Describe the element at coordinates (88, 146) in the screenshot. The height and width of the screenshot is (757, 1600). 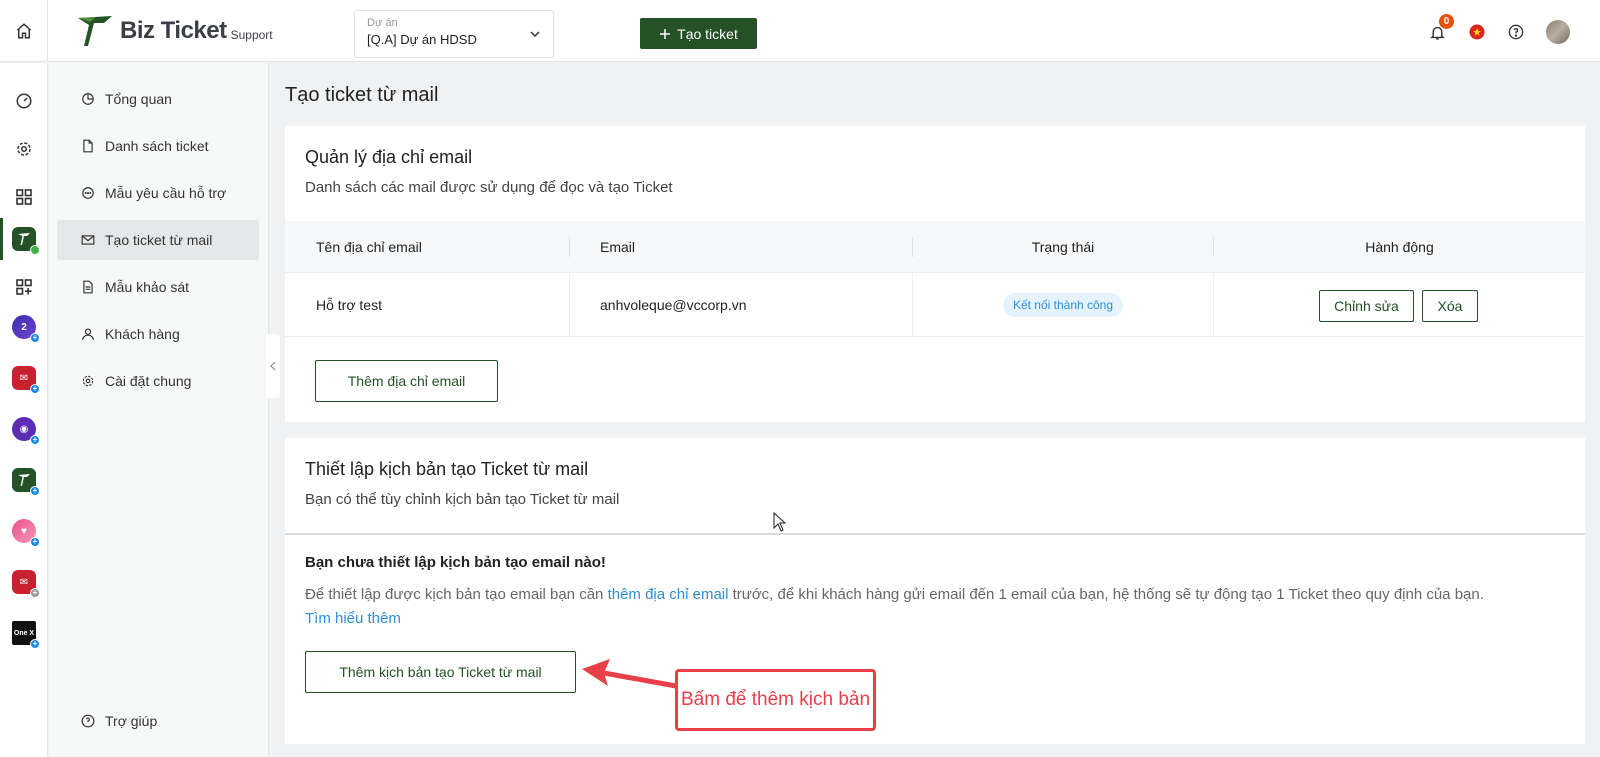
I see `file-icon` at that location.